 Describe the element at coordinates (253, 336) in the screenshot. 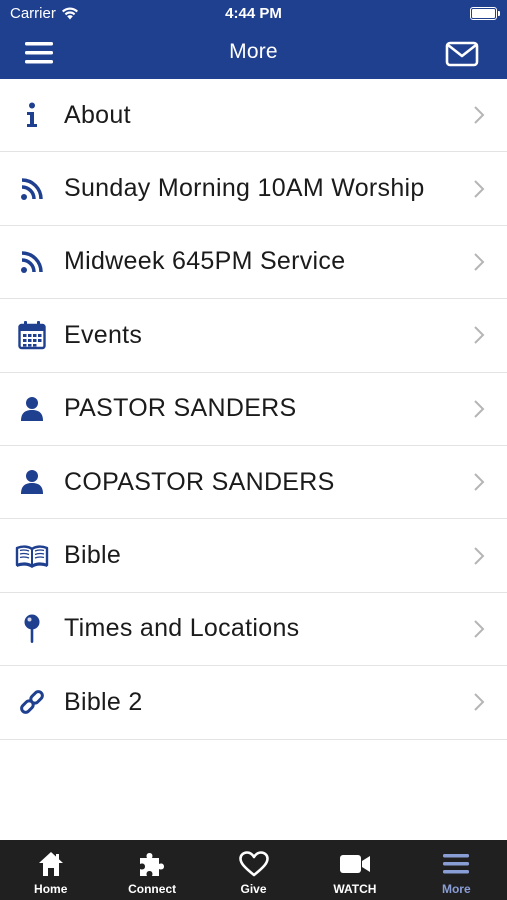

I see `menu-item-events: Events` at that location.